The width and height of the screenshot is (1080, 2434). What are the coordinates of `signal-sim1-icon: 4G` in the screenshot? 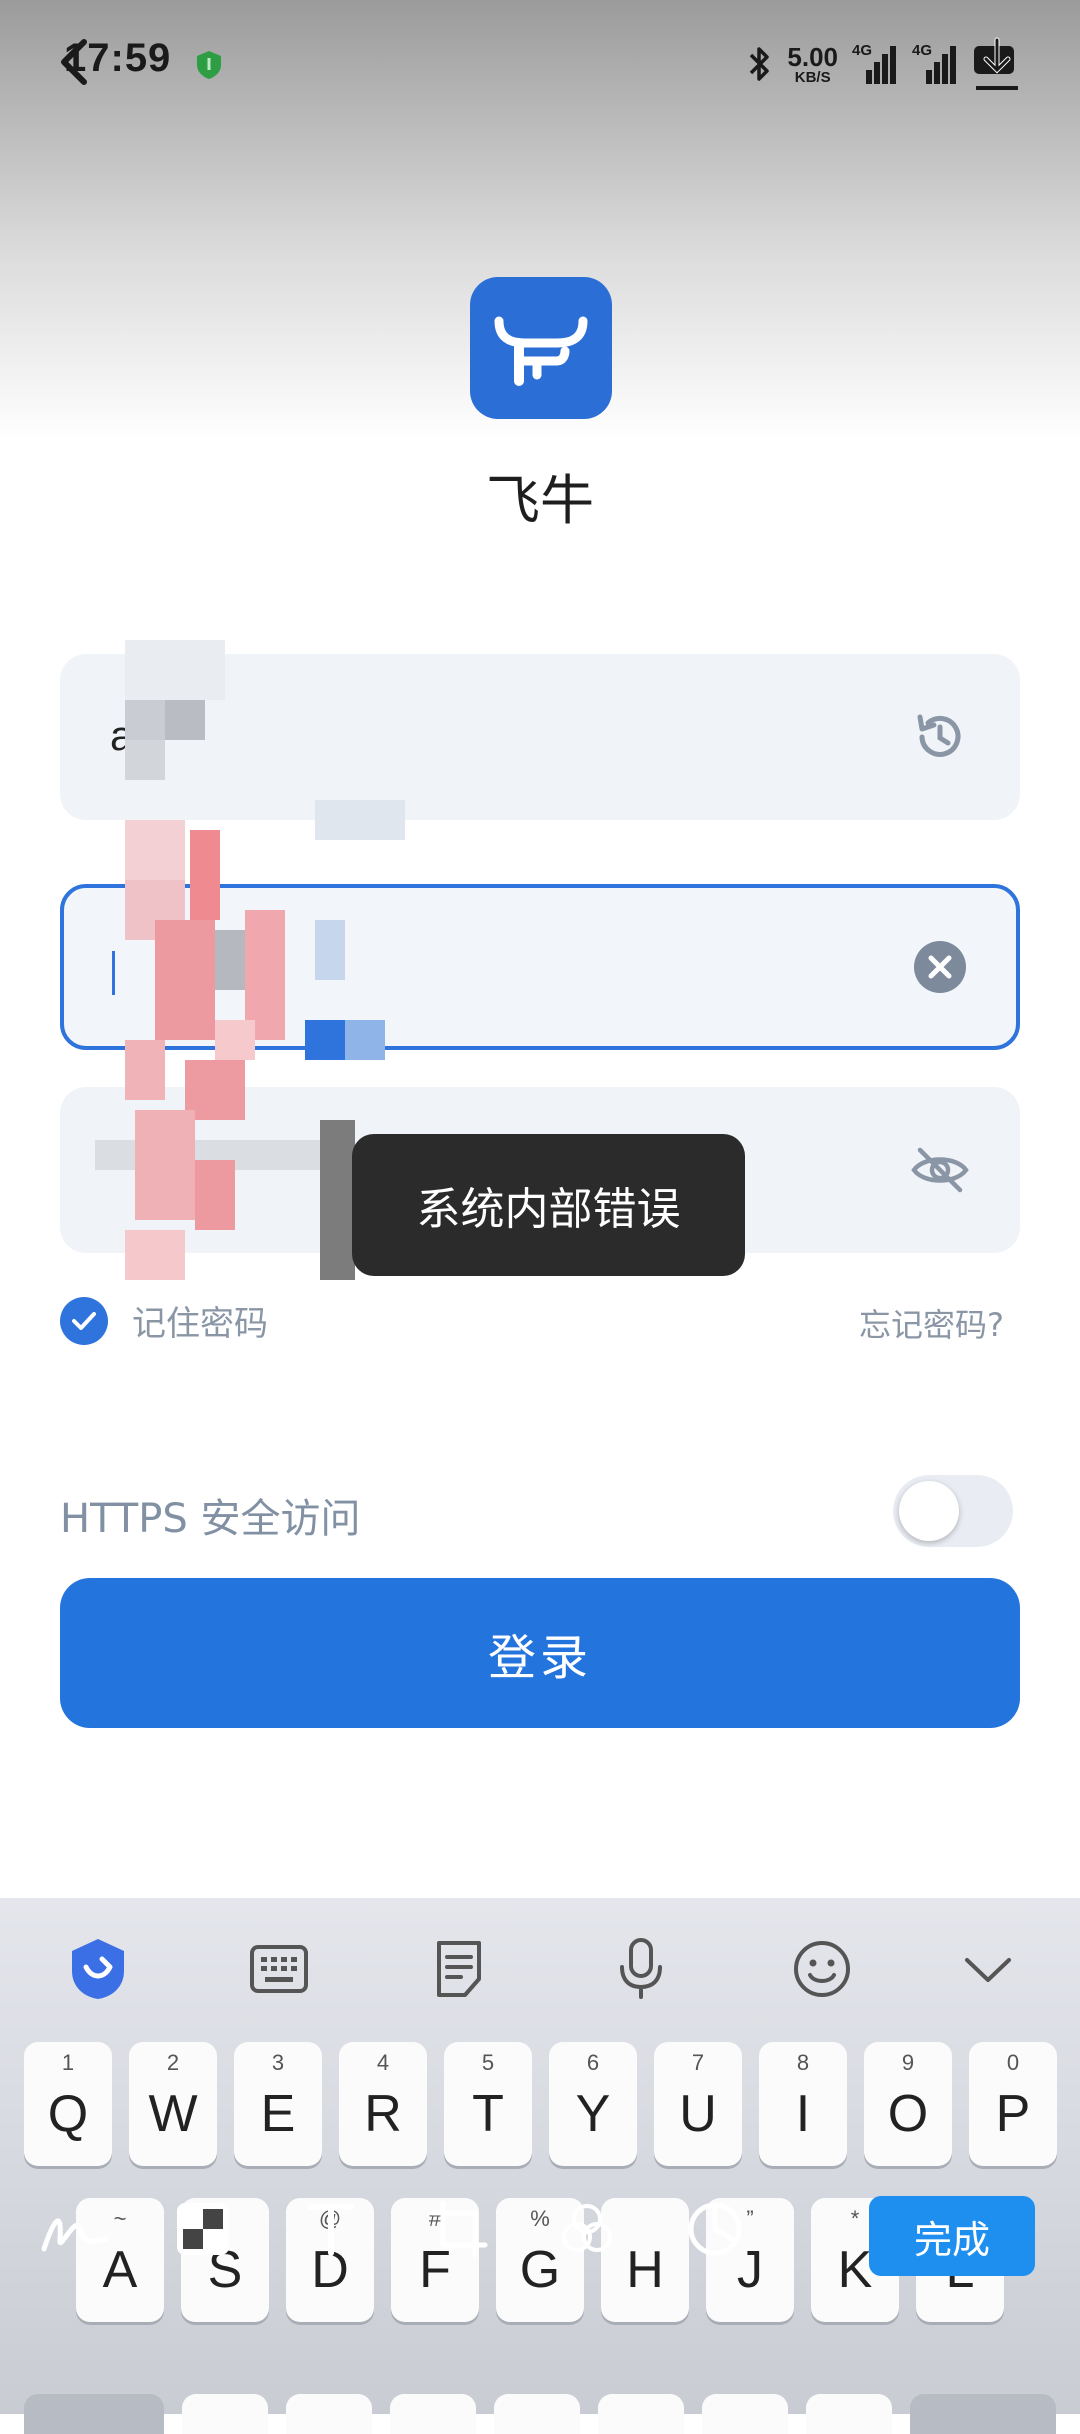 It's located at (875, 63).